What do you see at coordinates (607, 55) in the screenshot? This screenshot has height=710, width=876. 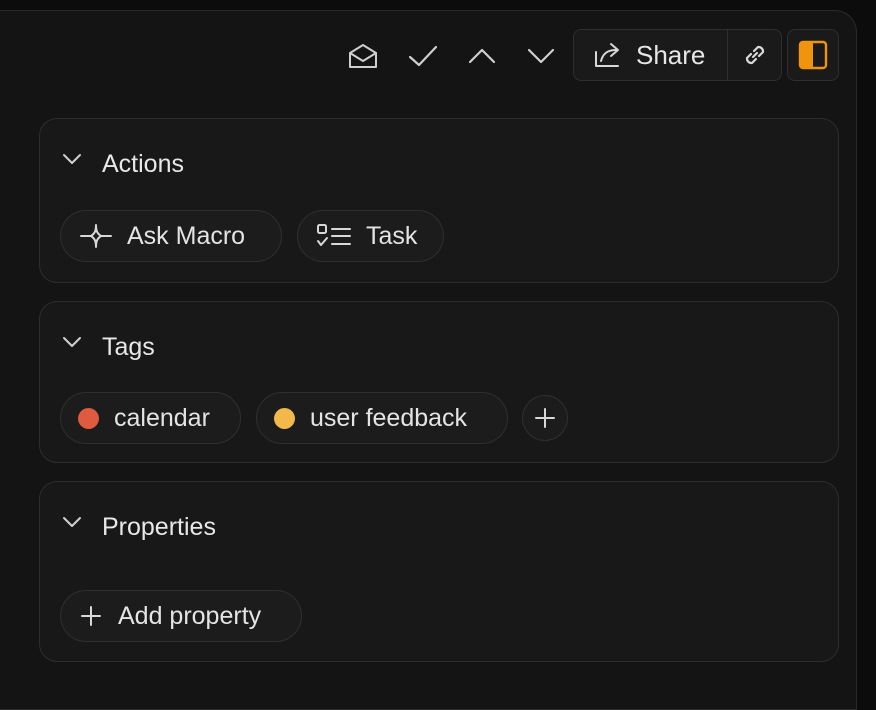 I see `share-icon` at bounding box center [607, 55].